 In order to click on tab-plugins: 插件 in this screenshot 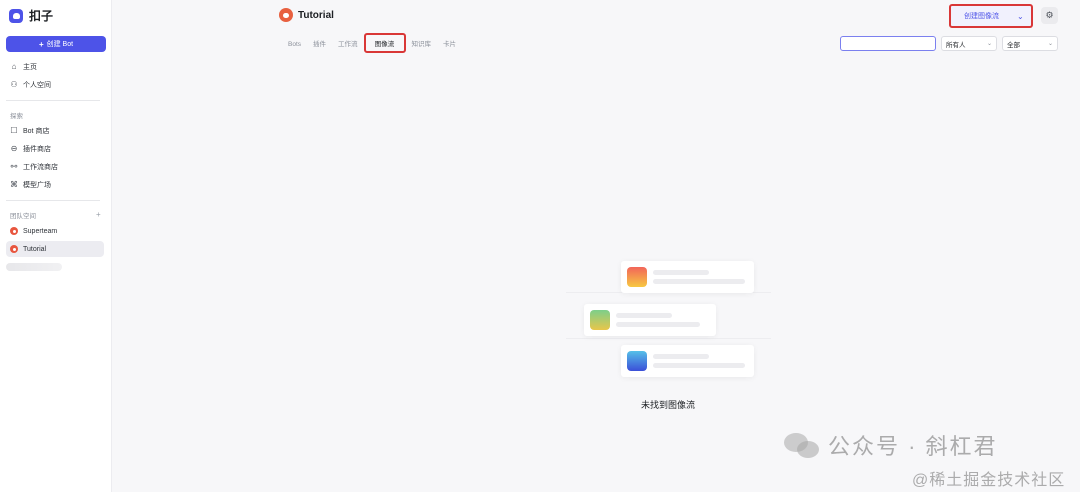, I will do `click(319, 45)`.